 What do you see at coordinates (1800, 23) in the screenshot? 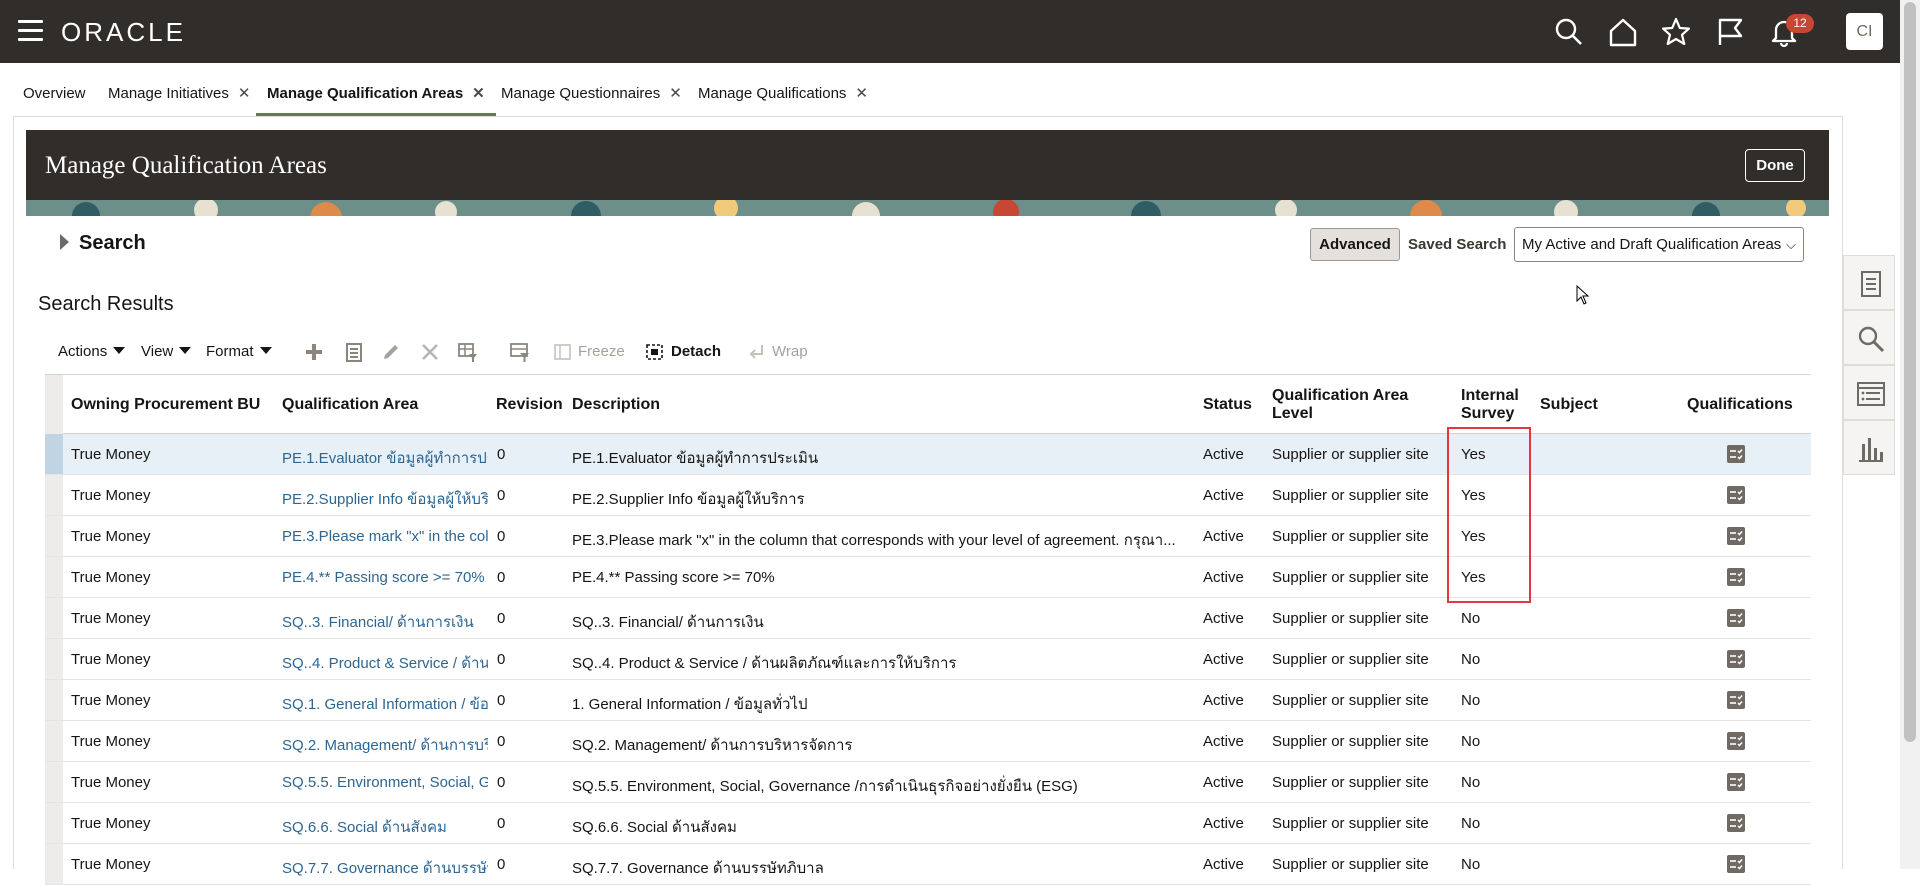
I see `notification-badge: 12` at bounding box center [1800, 23].